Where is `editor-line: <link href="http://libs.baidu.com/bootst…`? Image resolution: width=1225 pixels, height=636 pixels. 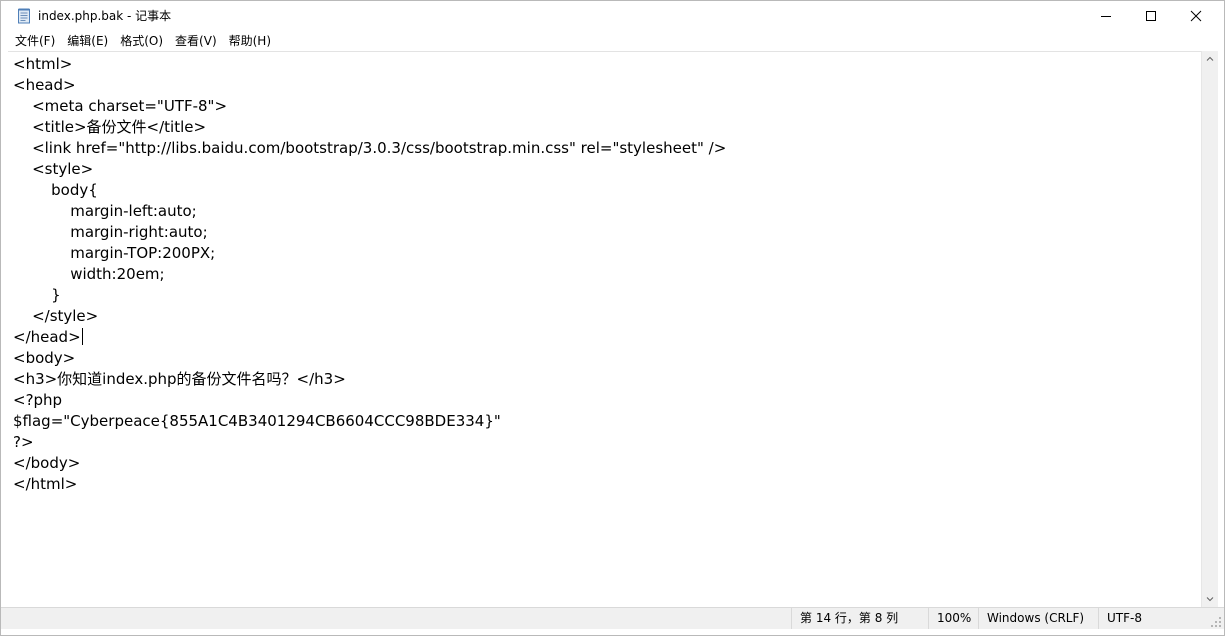
editor-line: <link href="http://libs.baidu.com/bootst… is located at coordinates (370, 148).